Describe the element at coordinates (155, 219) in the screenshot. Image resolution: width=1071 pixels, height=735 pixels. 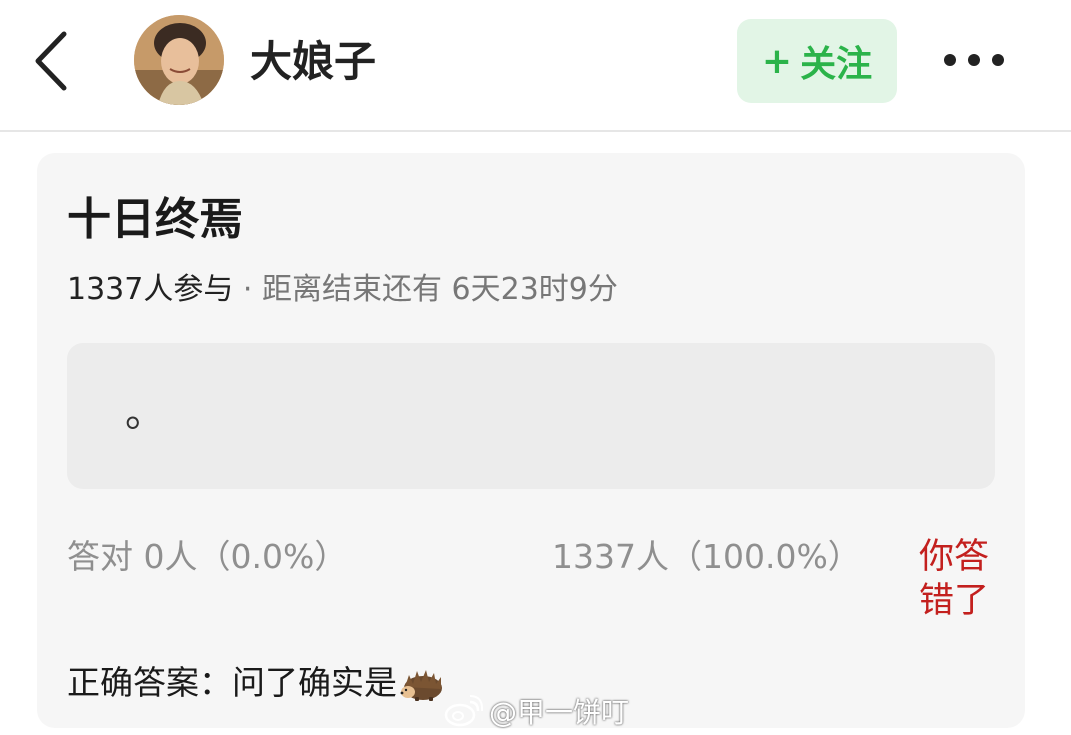
I see `quiz-title: 十日终焉` at that location.